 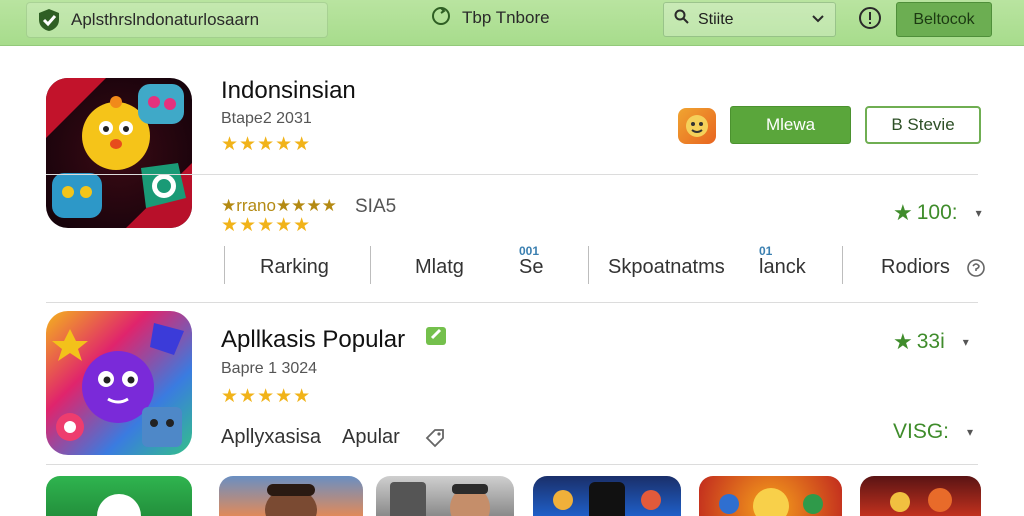 What do you see at coordinates (119, 153) in the screenshot?
I see `app-icon-indonsinsian` at bounding box center [119, 153].